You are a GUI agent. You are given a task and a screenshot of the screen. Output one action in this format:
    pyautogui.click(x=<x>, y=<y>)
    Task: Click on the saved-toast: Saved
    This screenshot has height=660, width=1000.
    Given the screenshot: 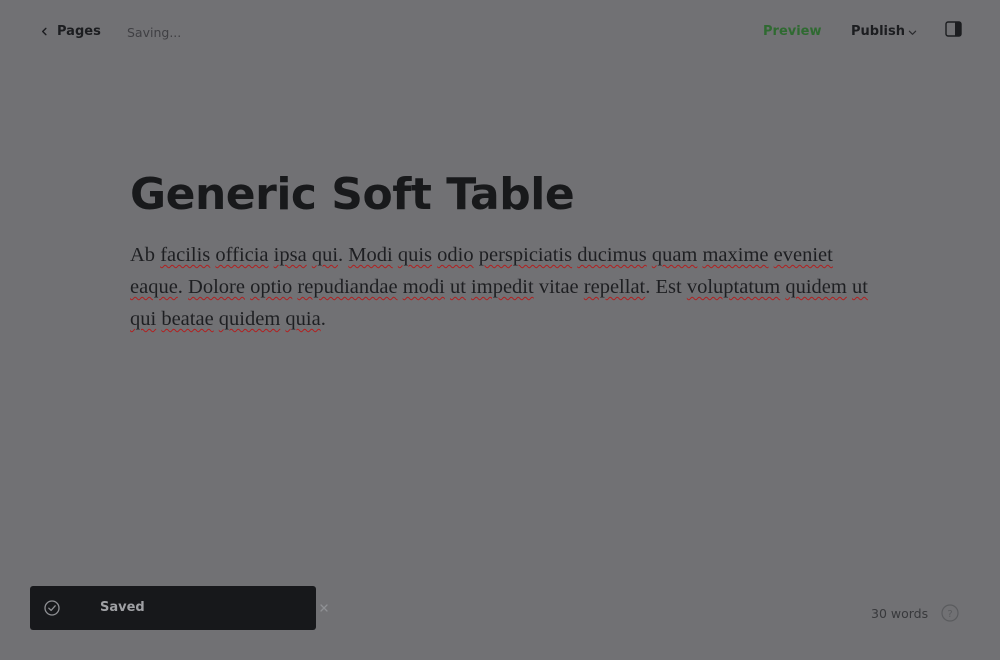 What is the action you would take?
    pyautogui.click(x=179, y=608)
    